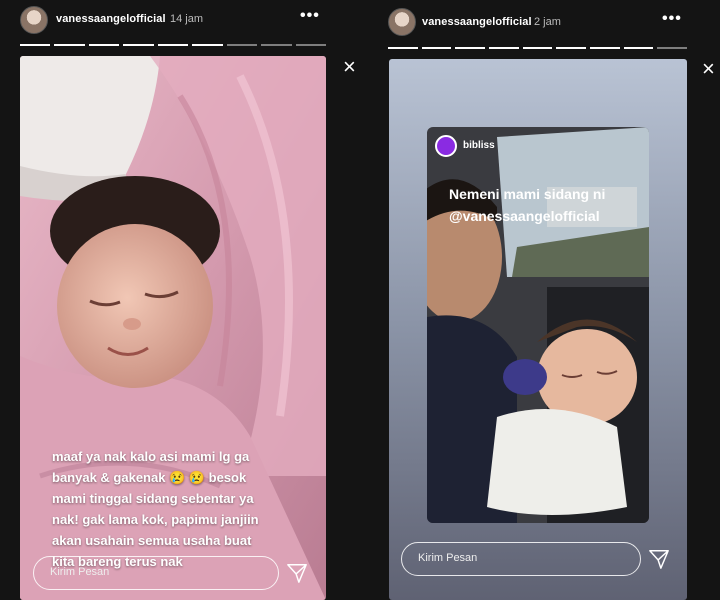  What do you see at coordinates (152, 540) in the screenshot?
I see `caption-line: akan usahain semua usaha buat` at bounding box center [152, 540].